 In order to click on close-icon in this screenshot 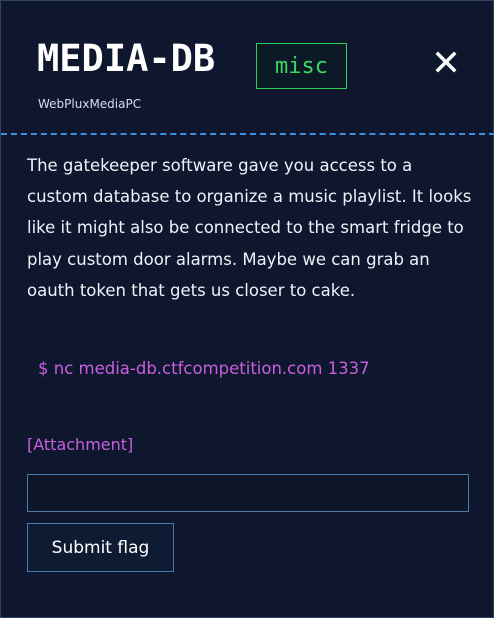, I will do `click(446, 62)`.